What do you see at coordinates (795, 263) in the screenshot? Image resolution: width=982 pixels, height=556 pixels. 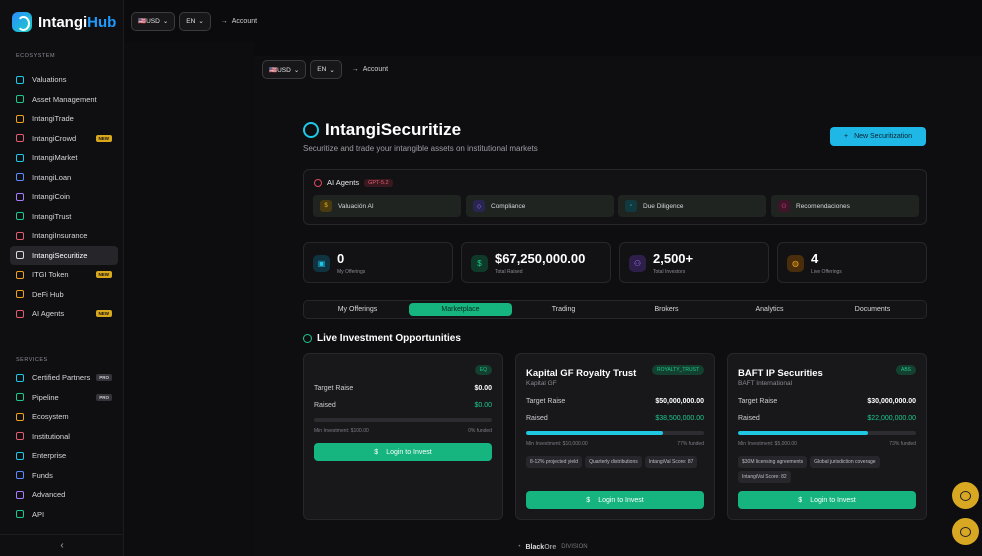 I see `globe-icon: ◍` at bounding box center [795, 263].